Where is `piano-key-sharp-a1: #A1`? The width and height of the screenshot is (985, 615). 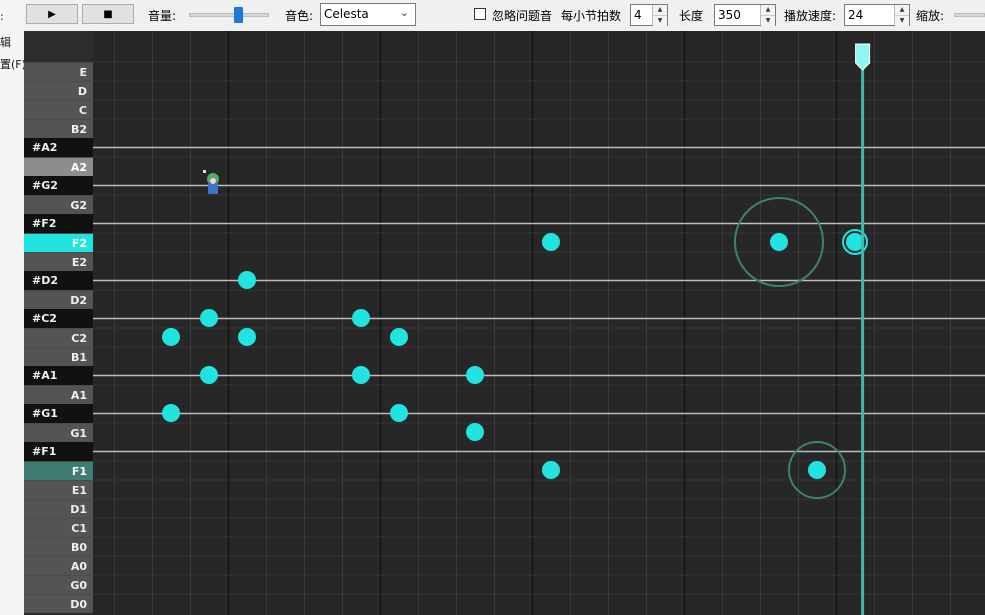
piano-key-sharp-a1: #A1 is located at coordinates (58, 375).